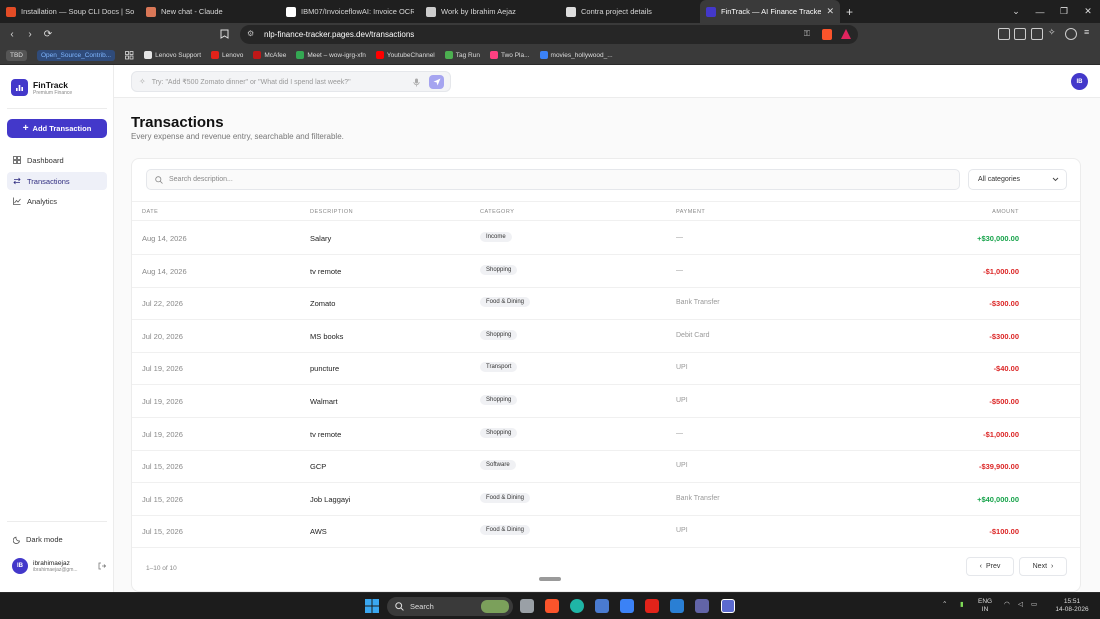 The width and height of the screenshot is (1100, 619). What do you see at coordinates (606, 238) in the screenshot?
I see `table-row: Aug 14, 2026 Salary Income — +$30,000.00` at bounding box center [606, 238].